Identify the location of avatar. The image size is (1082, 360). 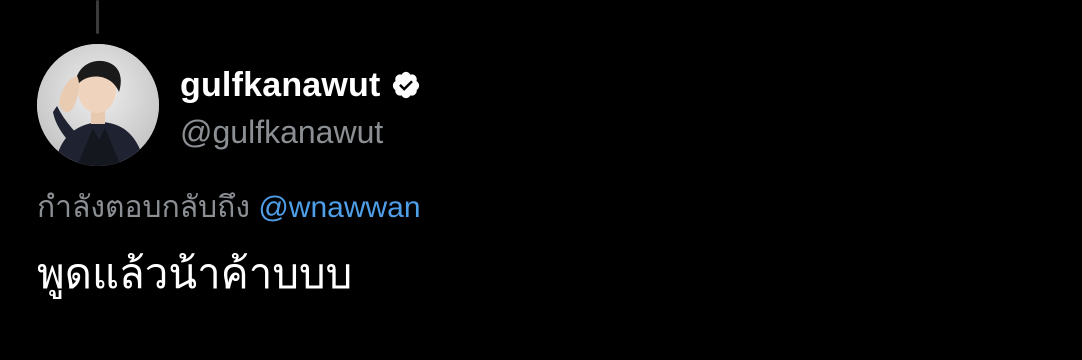
(98, 105).